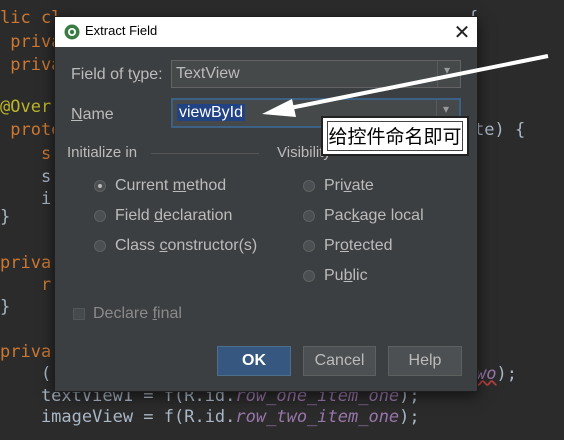 The width and height of the screenshot is (564, 440). Describe the element at coordinates (405, 85) in the screenshot. I see `annotation-arrow-icon` at that location.